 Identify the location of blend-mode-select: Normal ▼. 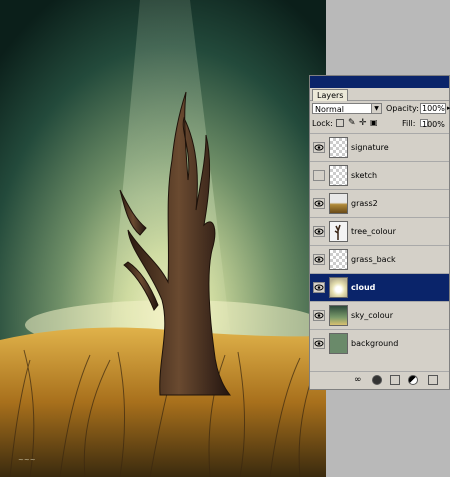
(347, 108).